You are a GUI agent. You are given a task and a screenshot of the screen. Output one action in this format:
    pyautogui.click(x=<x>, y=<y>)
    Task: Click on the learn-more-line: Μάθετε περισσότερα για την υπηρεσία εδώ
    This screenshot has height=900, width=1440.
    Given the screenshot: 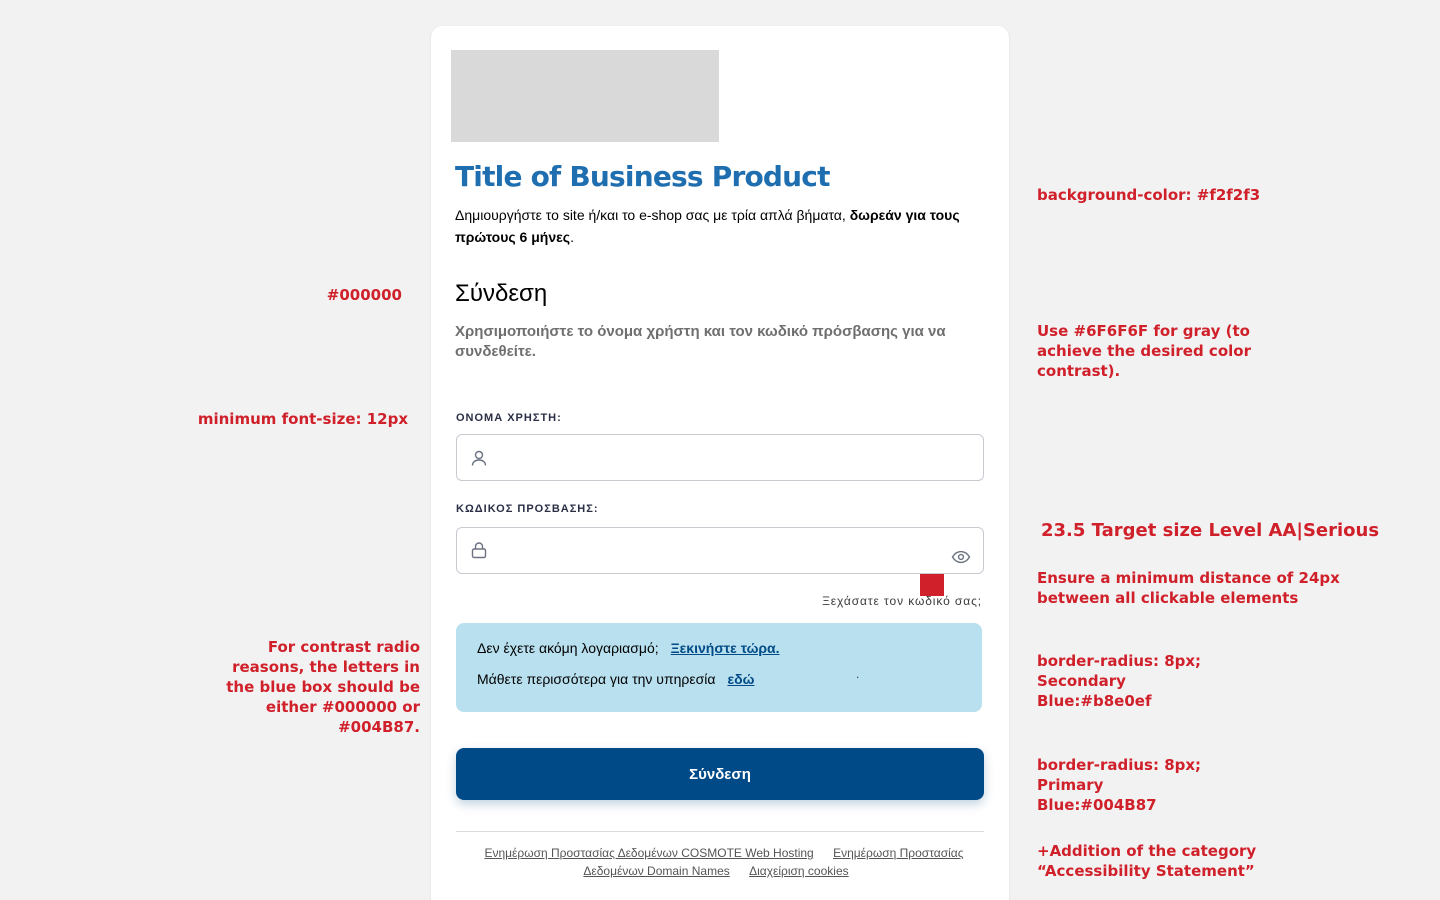 What is the action you would take?
    pyautogui.click(x=615, y=679)
    